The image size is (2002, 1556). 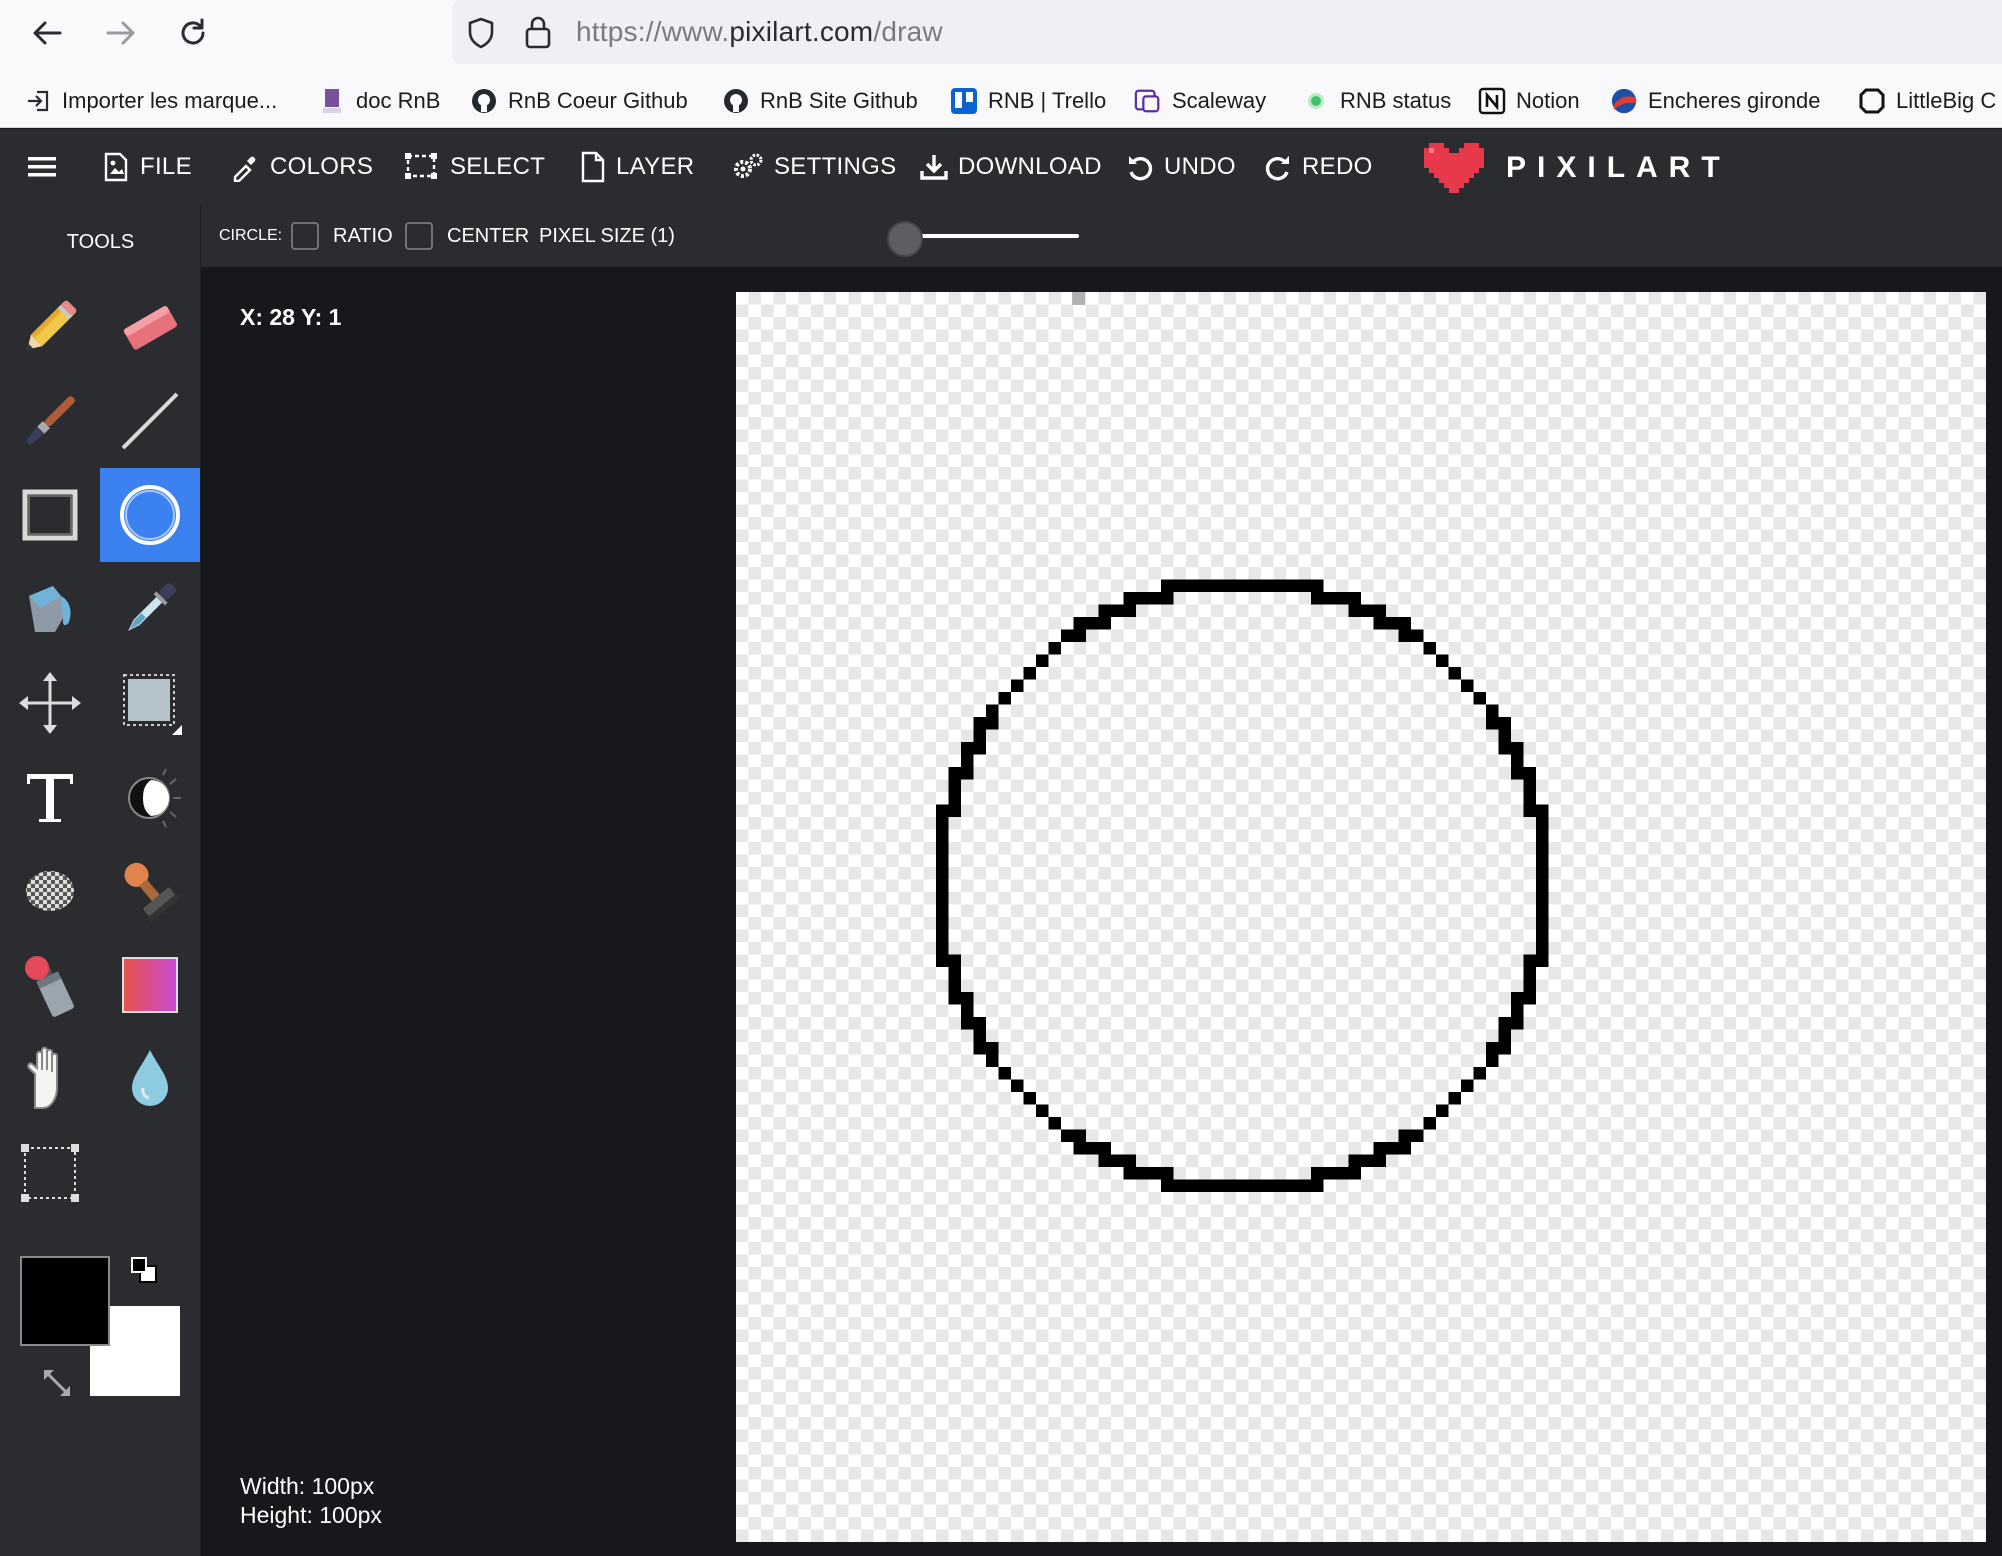 I want to click on gradient-tool, so click(x=150, y=985).